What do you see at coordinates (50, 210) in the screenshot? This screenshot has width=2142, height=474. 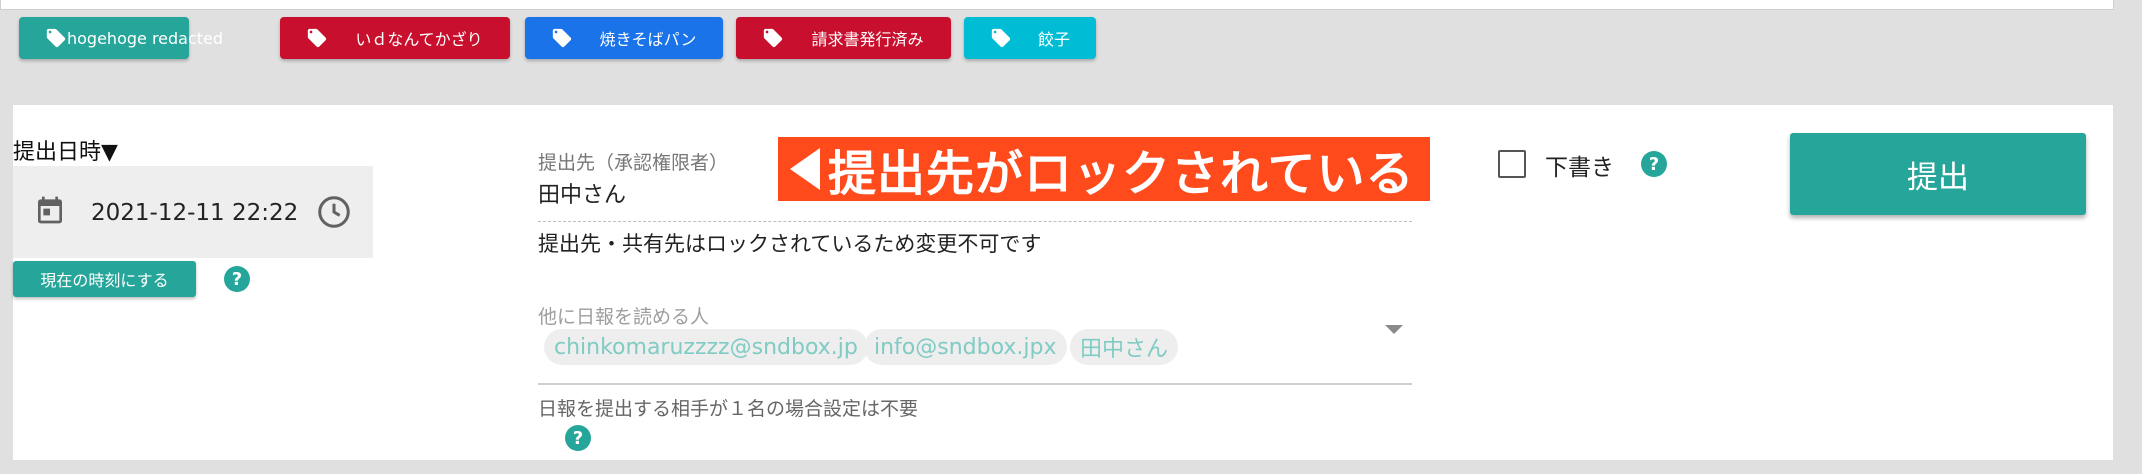 I see `calendar-icon` at bounding box center [50, 210].